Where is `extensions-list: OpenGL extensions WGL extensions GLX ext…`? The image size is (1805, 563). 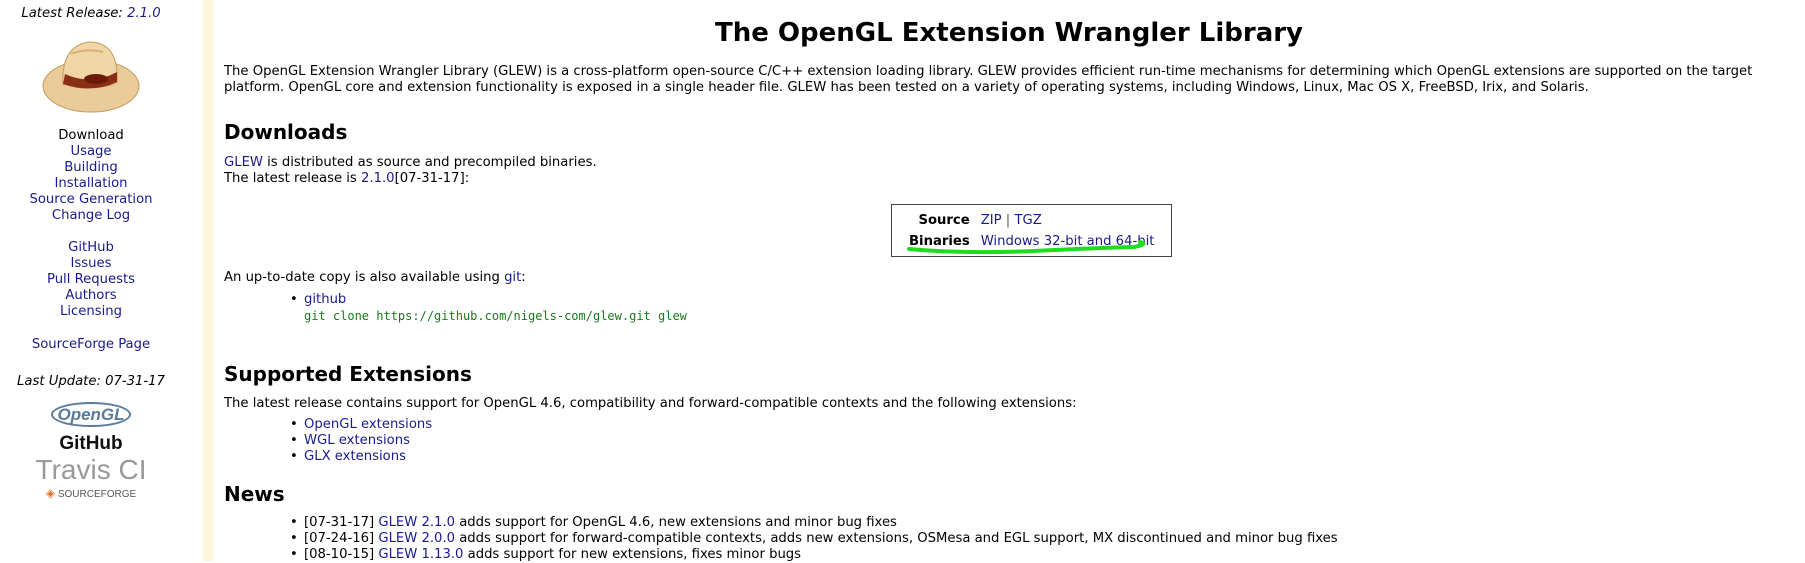
extensions-list: OpenGL extensions WGL extensions GLX ext… is located at coordinates (924, 441).